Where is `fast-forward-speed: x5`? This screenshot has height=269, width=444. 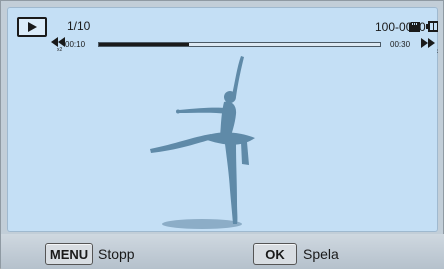 fast-forward-speed: x5 is located at coordinates (437, 52).